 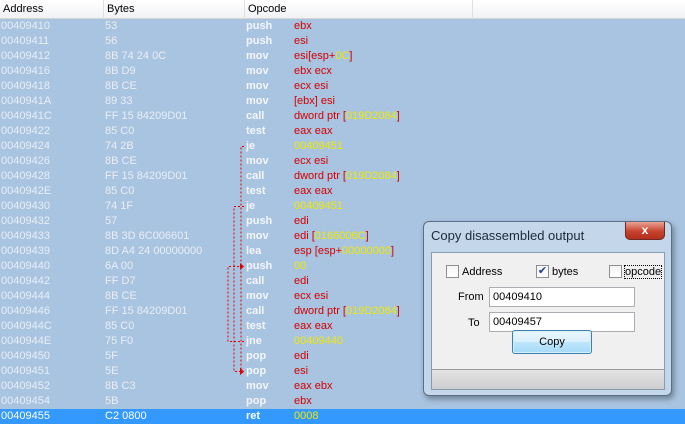 I want to click on table-row: 00409426 8B CE mov ecx esi, so click(x=342, y=161).